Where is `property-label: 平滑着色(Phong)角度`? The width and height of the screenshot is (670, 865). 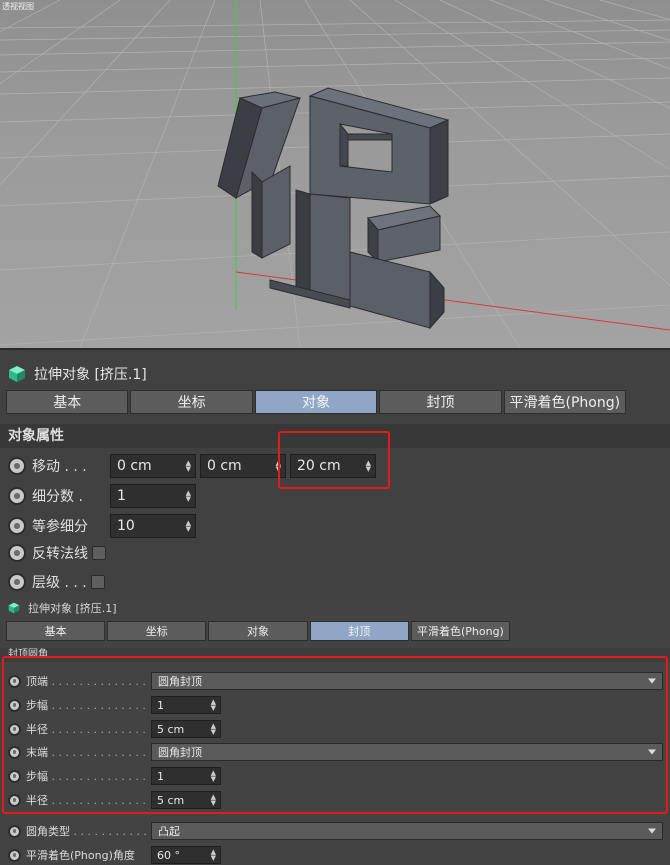
property-label: 平滑着色(Phong)角度 is located at coordinates (80, 855).